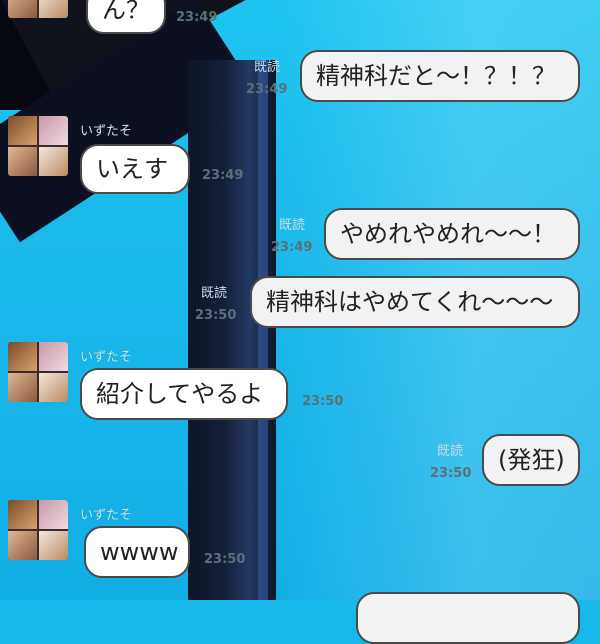  What do you see at coordinates (452, 234) in the screenshot?
I see `message-bubble-outgoing: やめれやめれ～～！` at bounding box center [452, 234].